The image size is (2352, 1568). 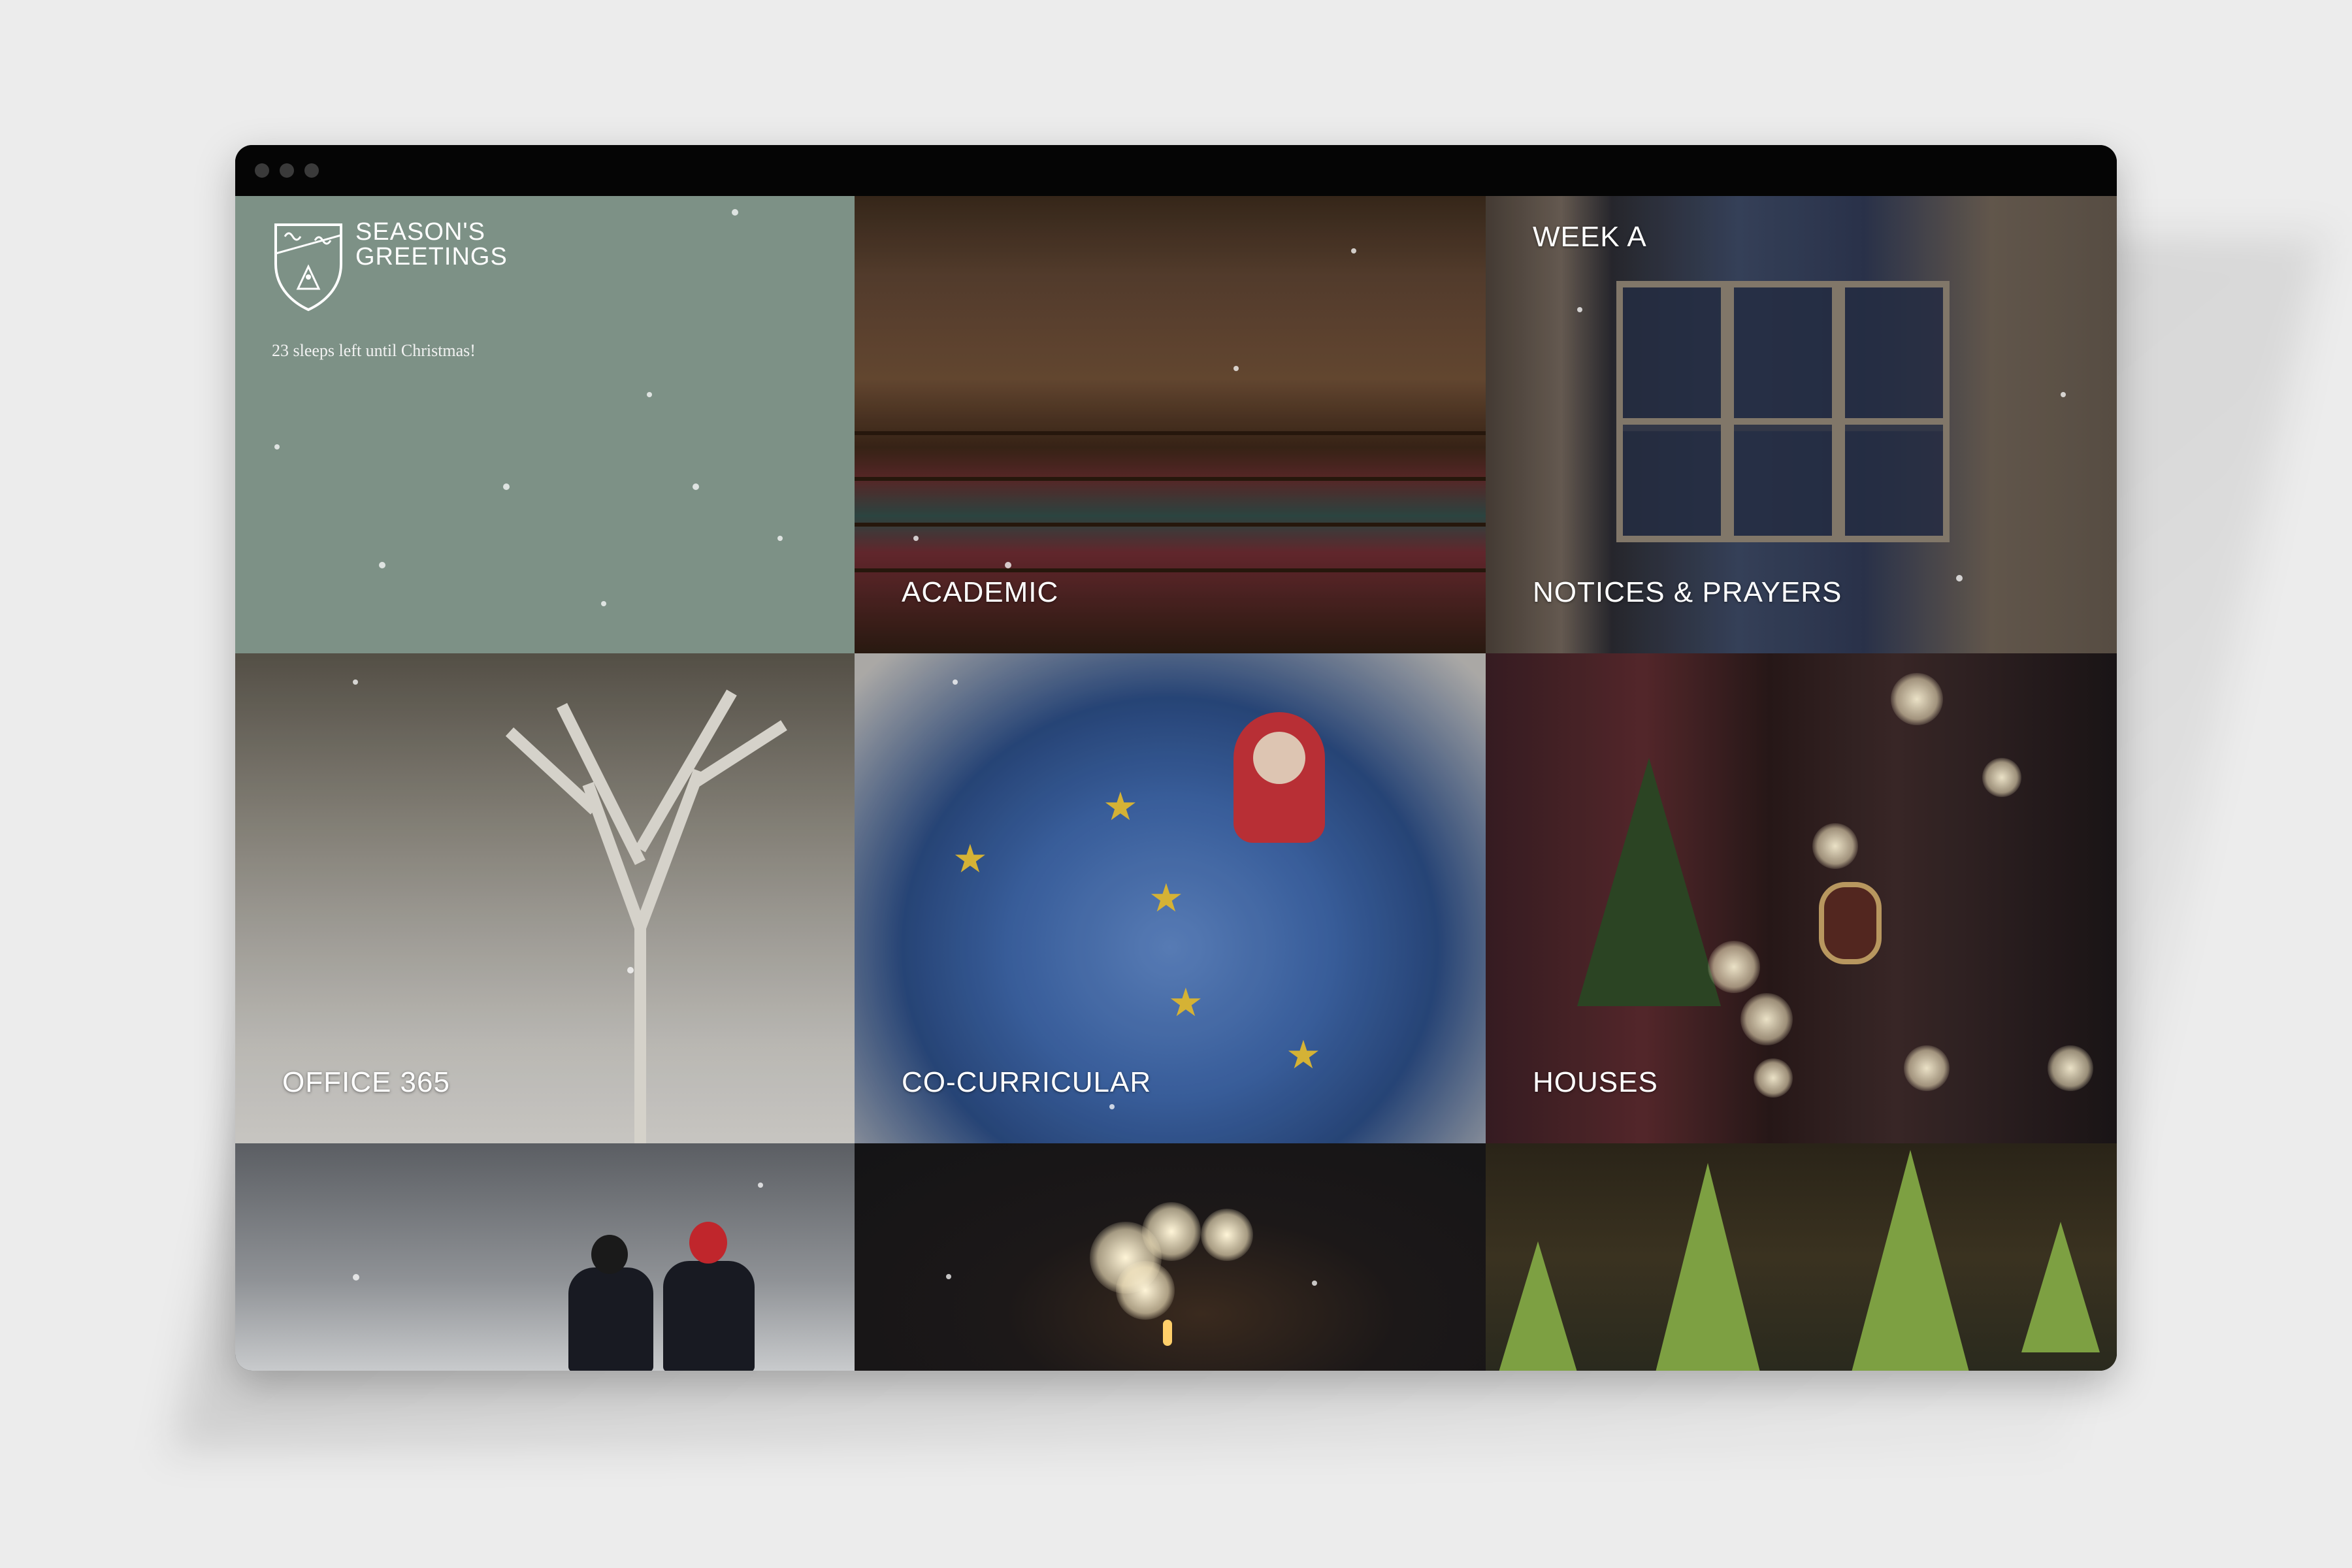 What do you see at coordinates (545, 898) in the screenshot?
I see `office-365-tile: OFFICE 365` at bounding box center [545, 898].